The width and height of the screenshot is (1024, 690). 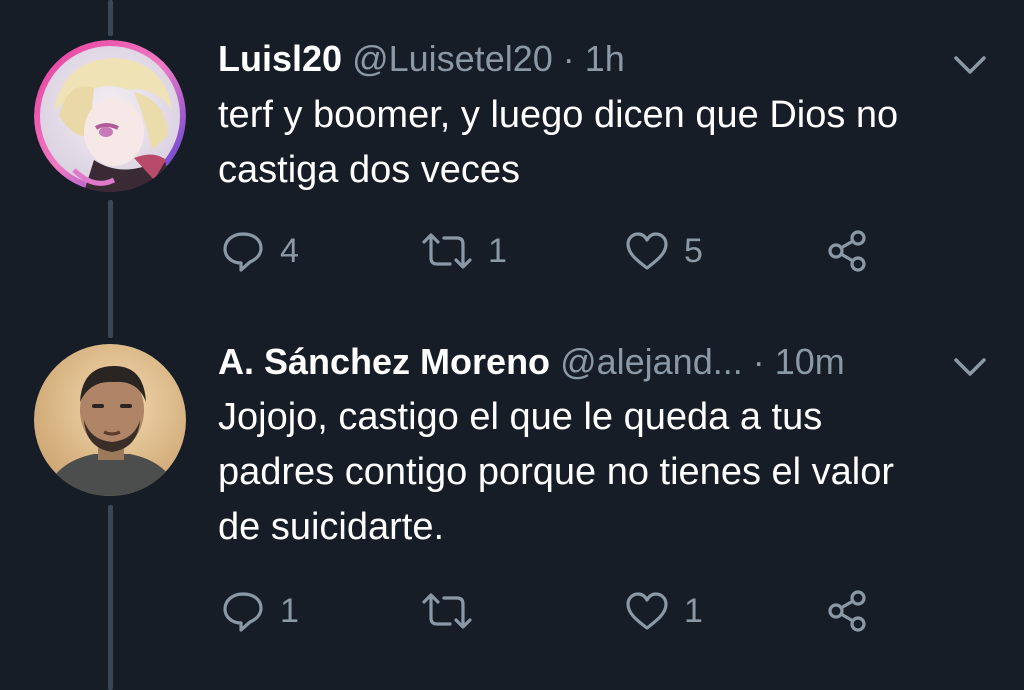 I want to click on handle: @Luisetel20, so click(x=452, y=58).